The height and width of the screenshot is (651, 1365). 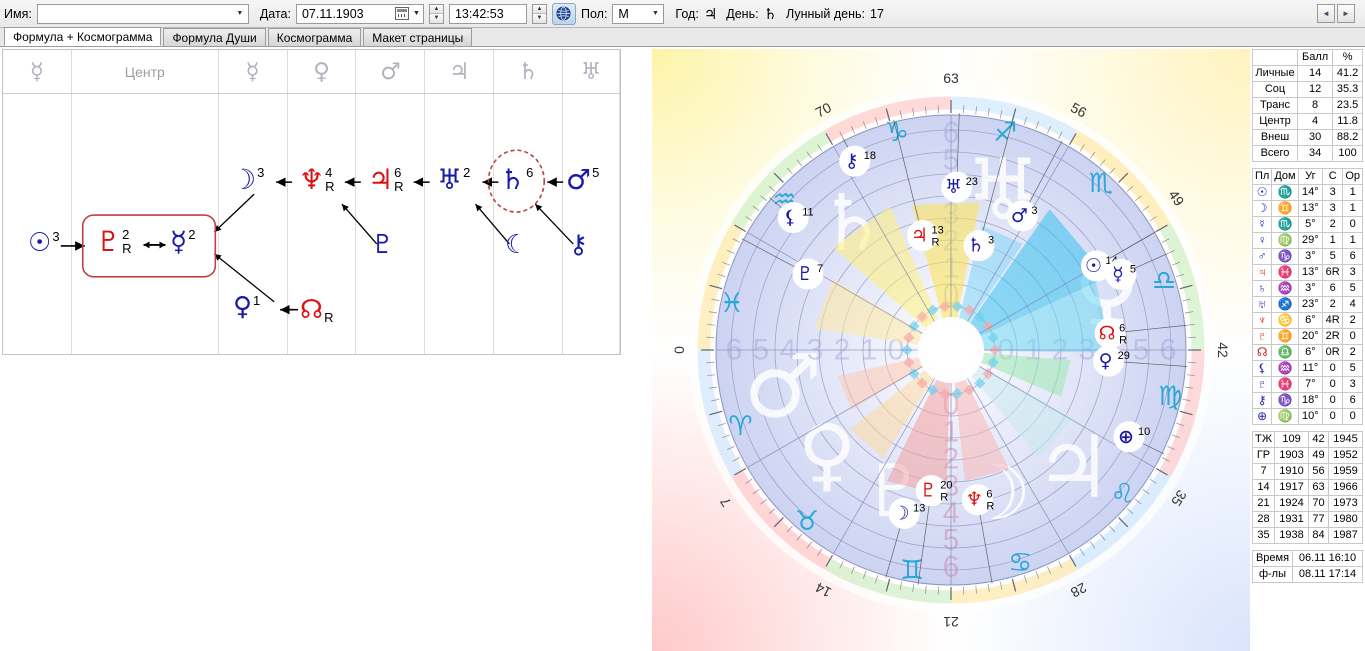 What do you see at coordinates (214, 37) in the screenshot?
I see `tab-1: Формула Души` at bounding box center [214, 37].